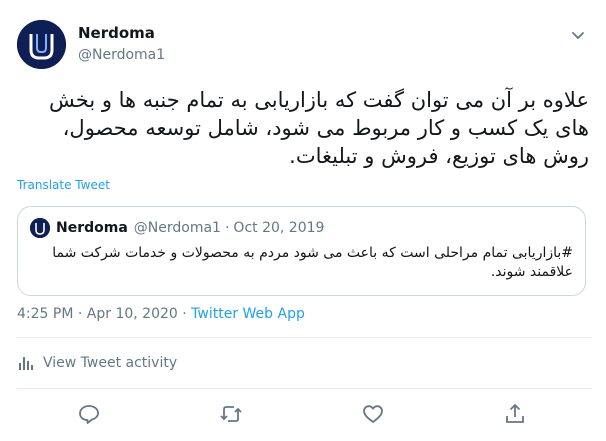  Describe the element at coordinates (110, 363) in the screenshot. I see `view-activity-label: View Tweet activity` at that location.